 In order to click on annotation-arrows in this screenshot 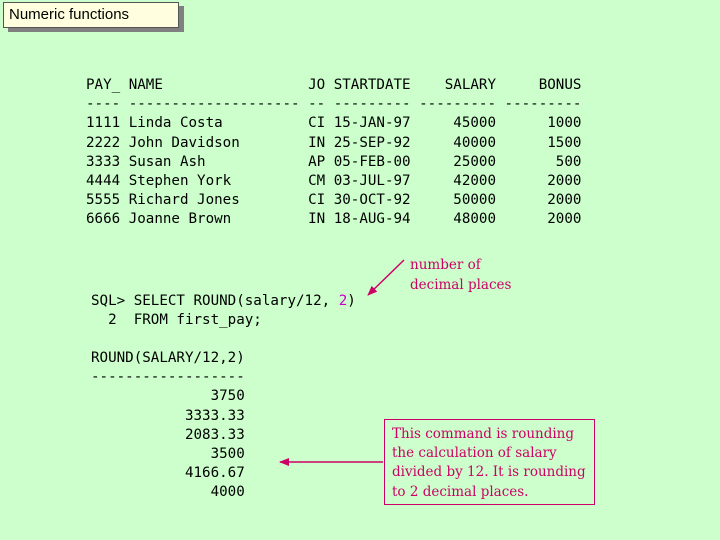, I will do `click(342, 362)`.